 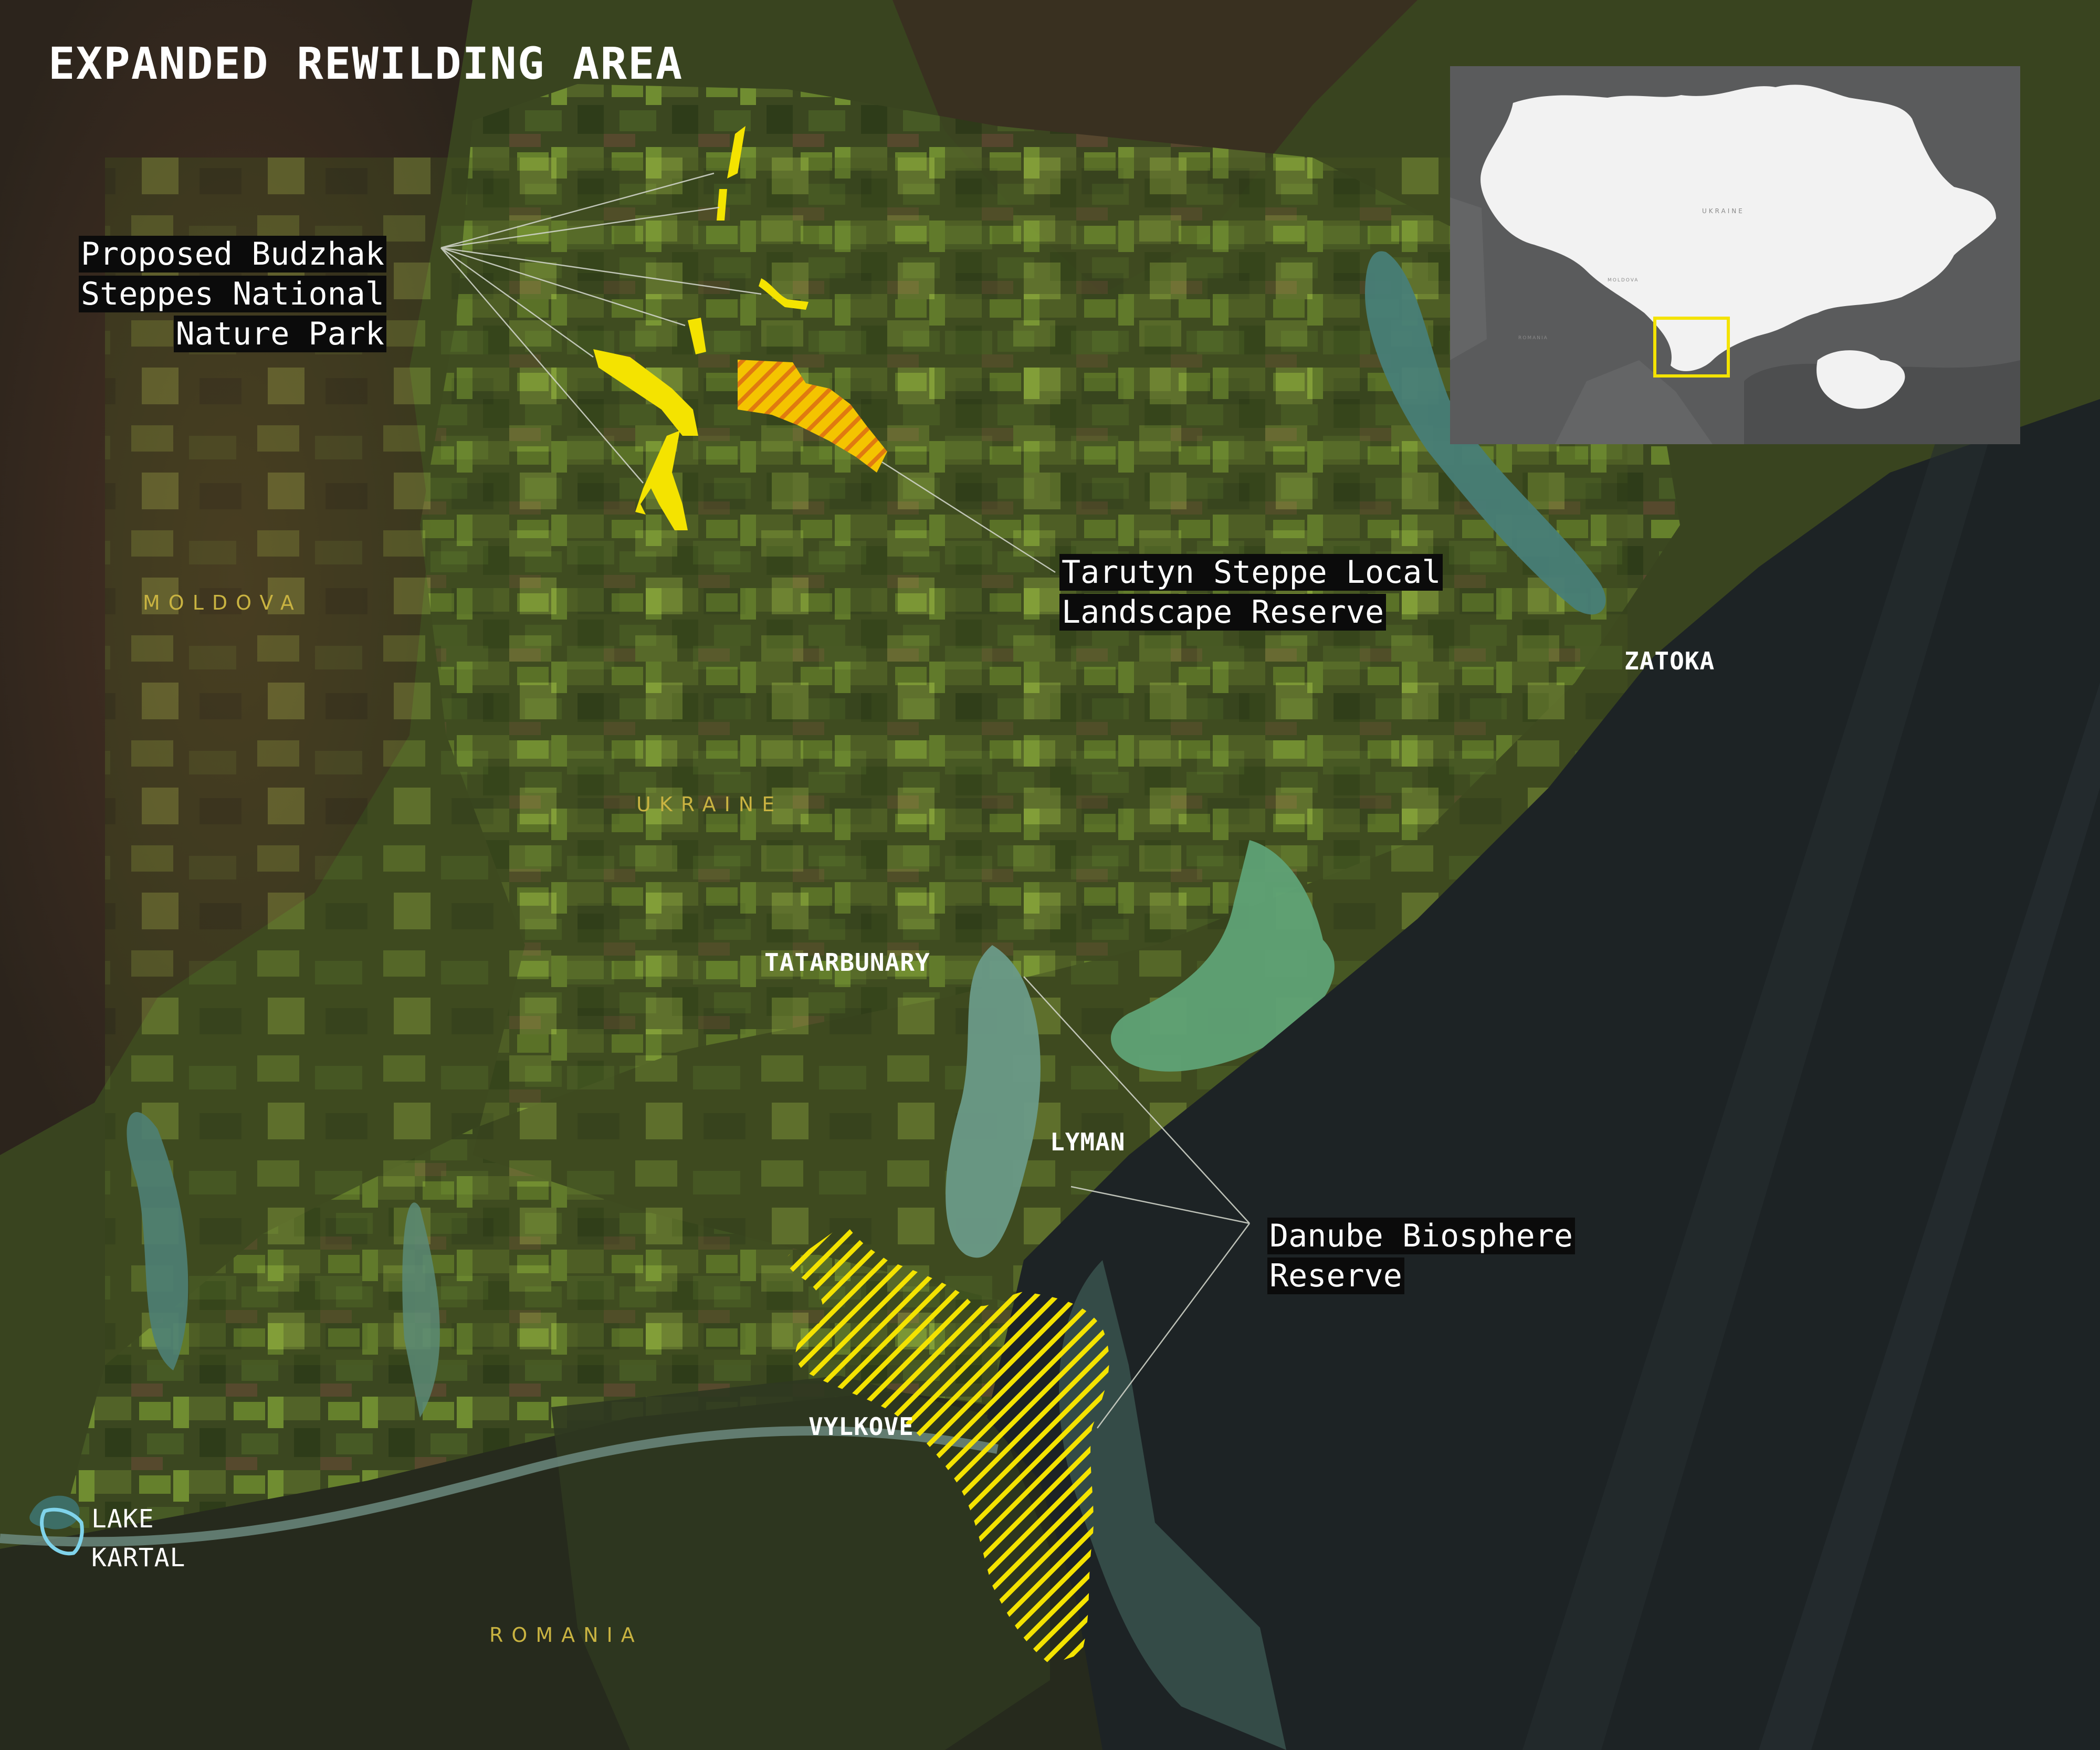 I want to click on inset-label-ukraine: UKRAINE, so click(x=1723, y=211).